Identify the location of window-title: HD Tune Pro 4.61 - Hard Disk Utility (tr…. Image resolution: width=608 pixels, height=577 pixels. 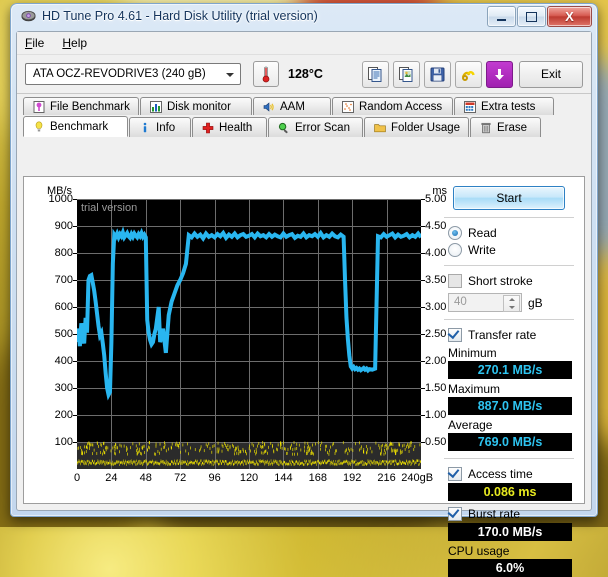
(180, 16).